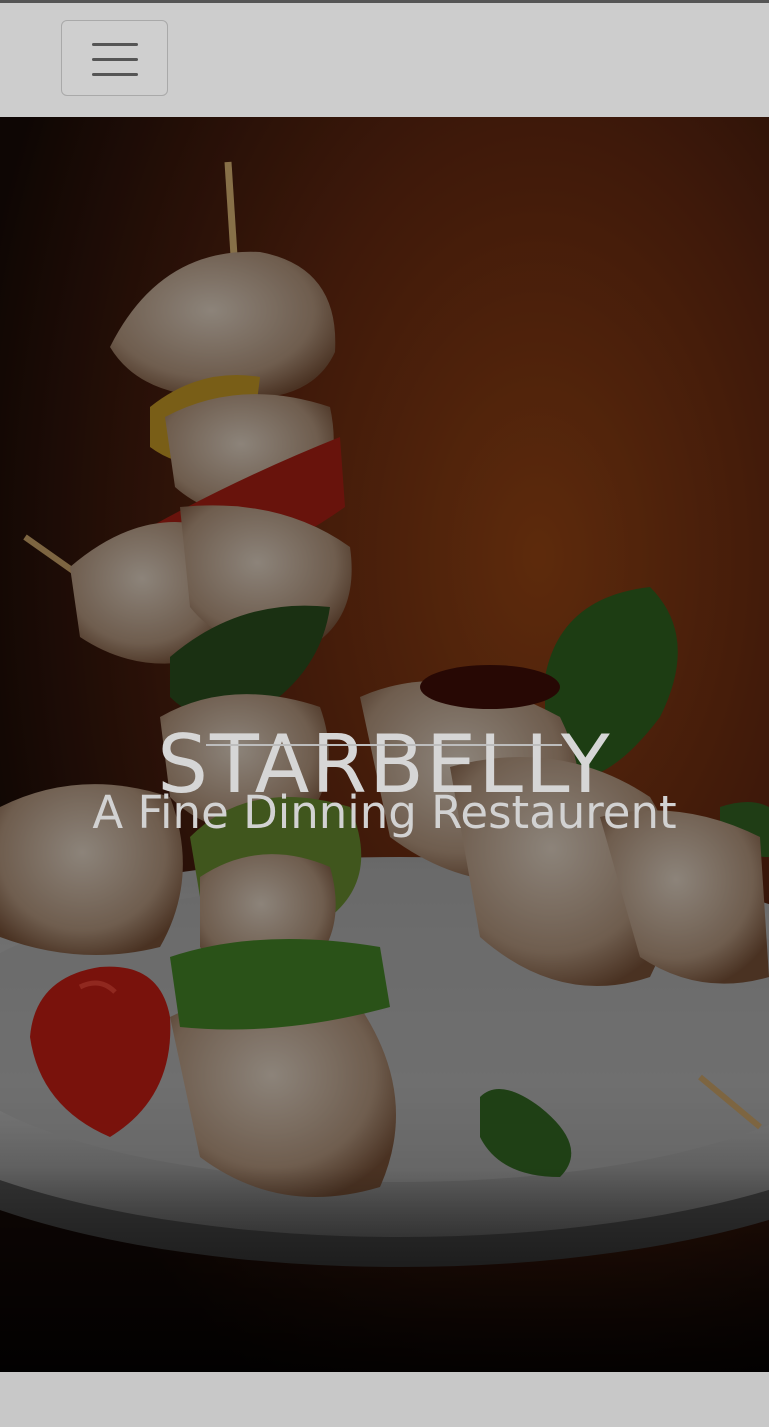 This screenshot has height=1427, width=769. What do you see at coordinates (384, 812) in the screenshot?
I see `hero-subtitle: A Fine Dinning Restaurent` at bounding box center [384, 812].